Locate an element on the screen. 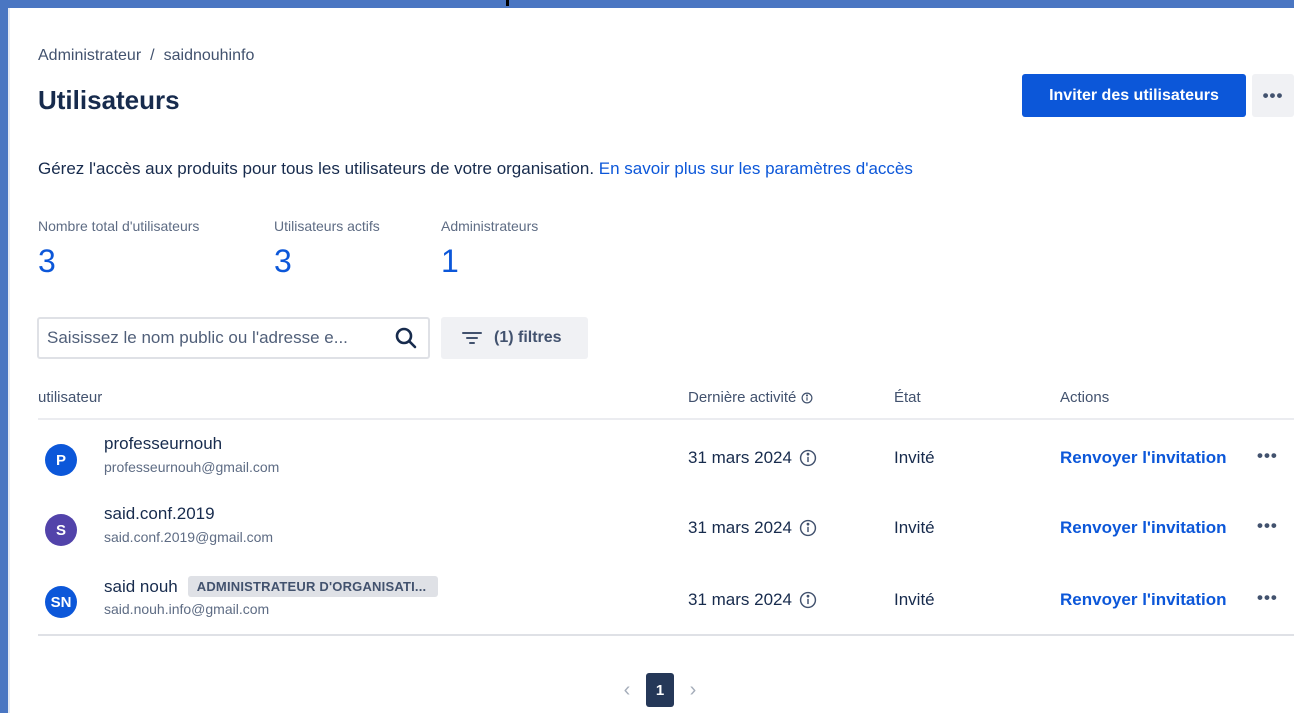 The image size is (1294, 713). window-frame-top is located at coordinates (647, 4).